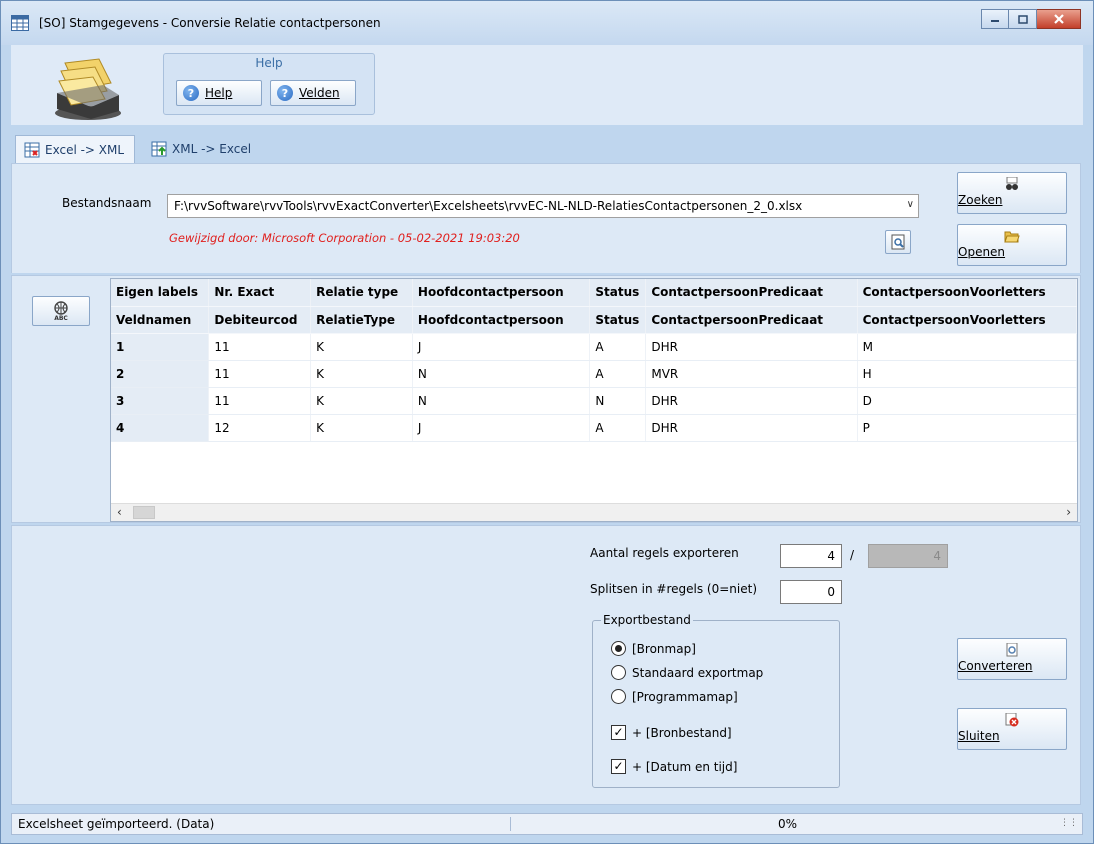 The width and height of the screenshot is (1094, 844). Describe the element at coordinates (107, 203) in the screenshot. I see `filename-label: Bestandsnaam` at that location.